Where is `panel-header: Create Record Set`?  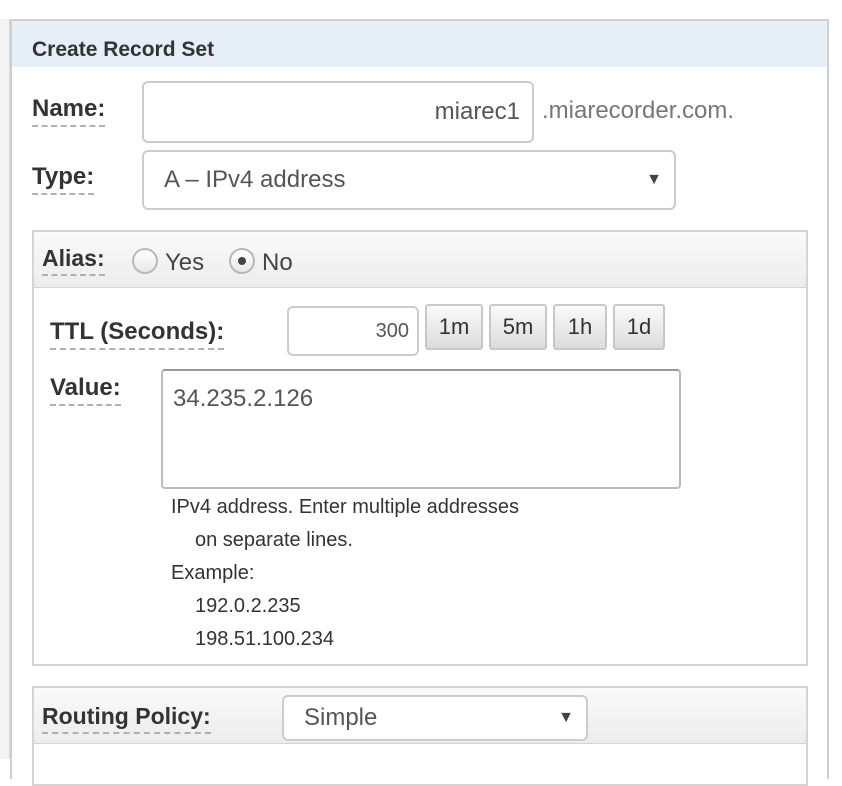 panel-header: Create Record Set is located at coordinates (419, 44).